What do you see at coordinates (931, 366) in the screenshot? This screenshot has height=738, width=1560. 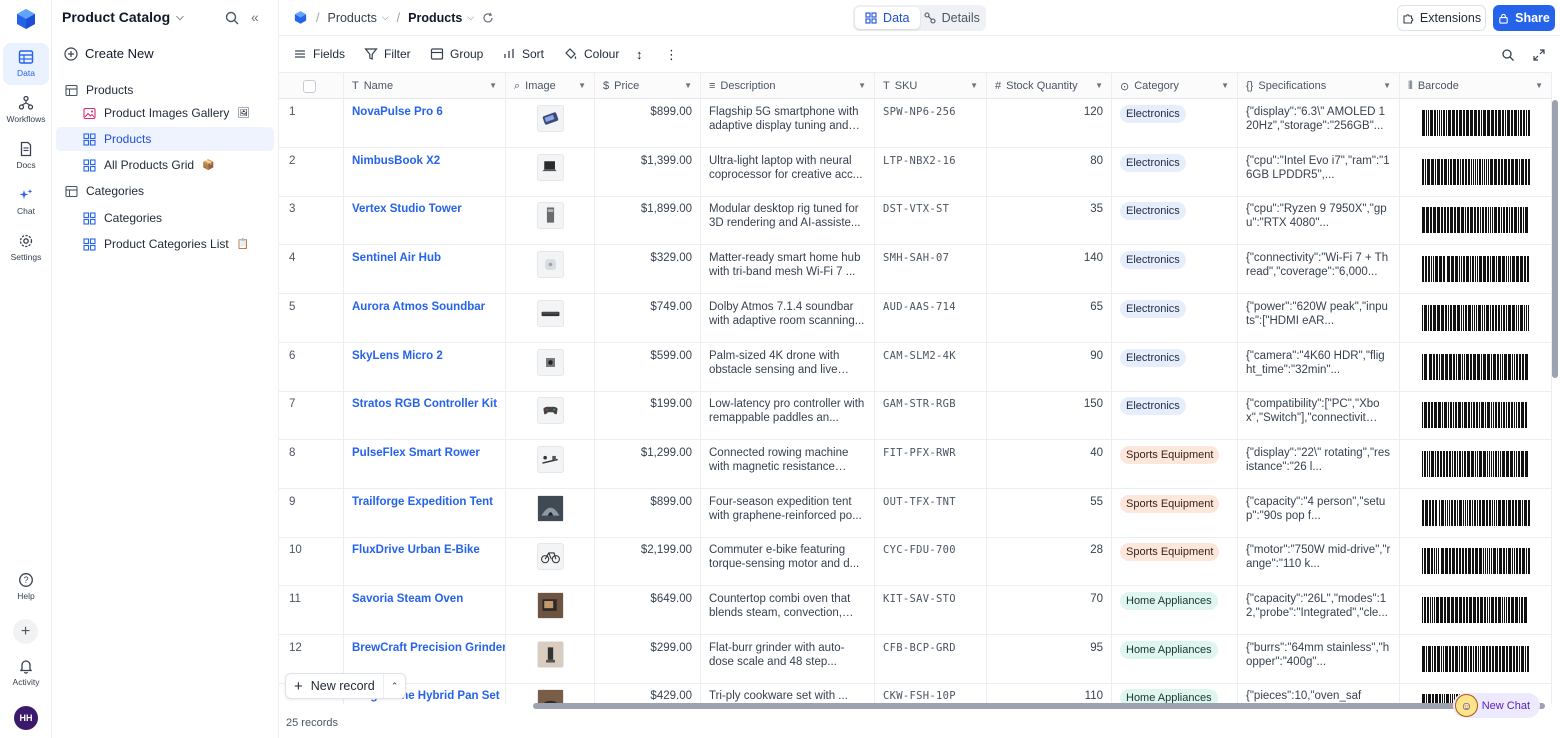 I see `sku-cell: CAM-SLM2-4K` at bounding box center [931, 366].